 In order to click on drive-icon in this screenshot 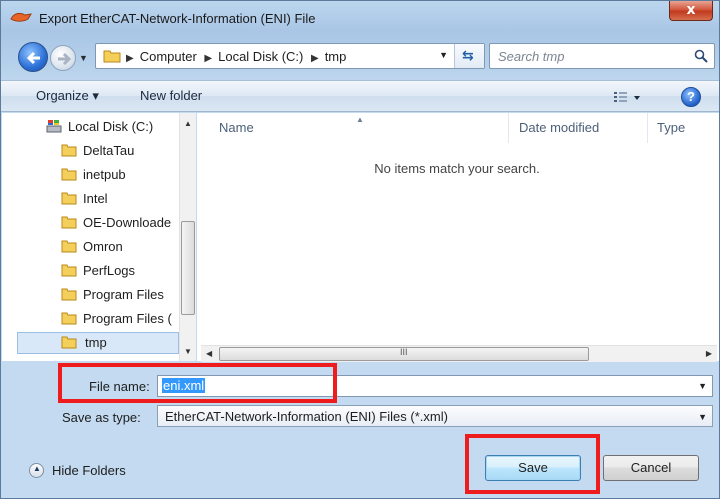, I will do `click(54, 126)`.